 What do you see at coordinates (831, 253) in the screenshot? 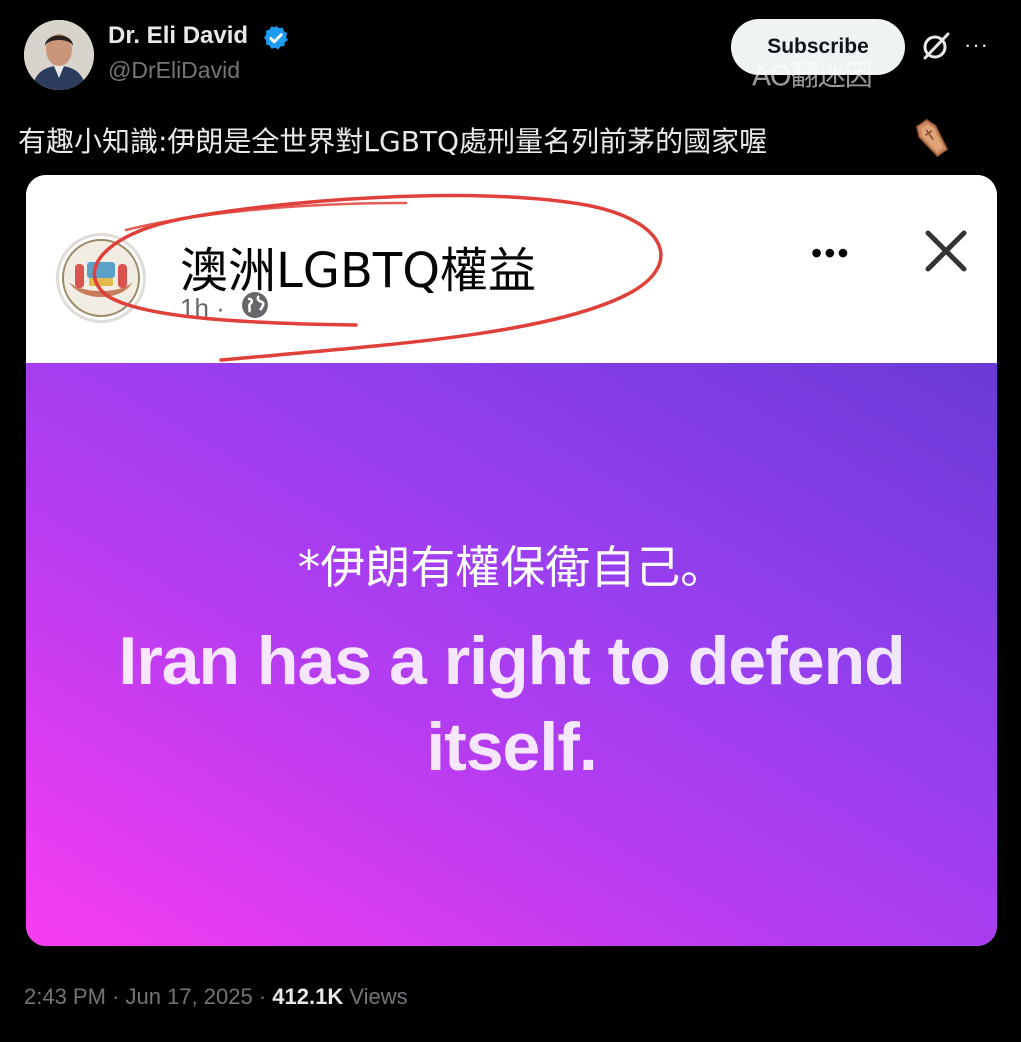
I see `post-more-icon: •••` at bounding box center [831, 253].